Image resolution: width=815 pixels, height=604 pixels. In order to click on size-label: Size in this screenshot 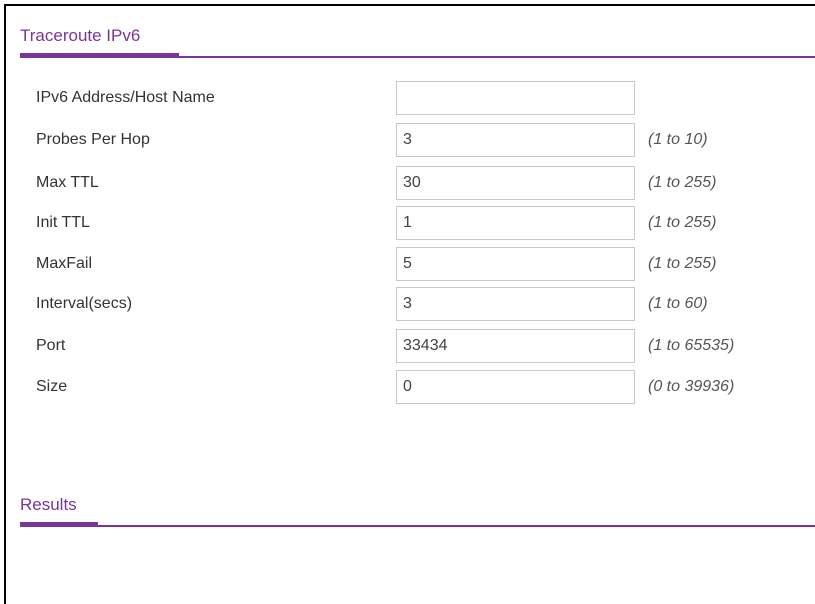, I will do `click(52, 386)`.